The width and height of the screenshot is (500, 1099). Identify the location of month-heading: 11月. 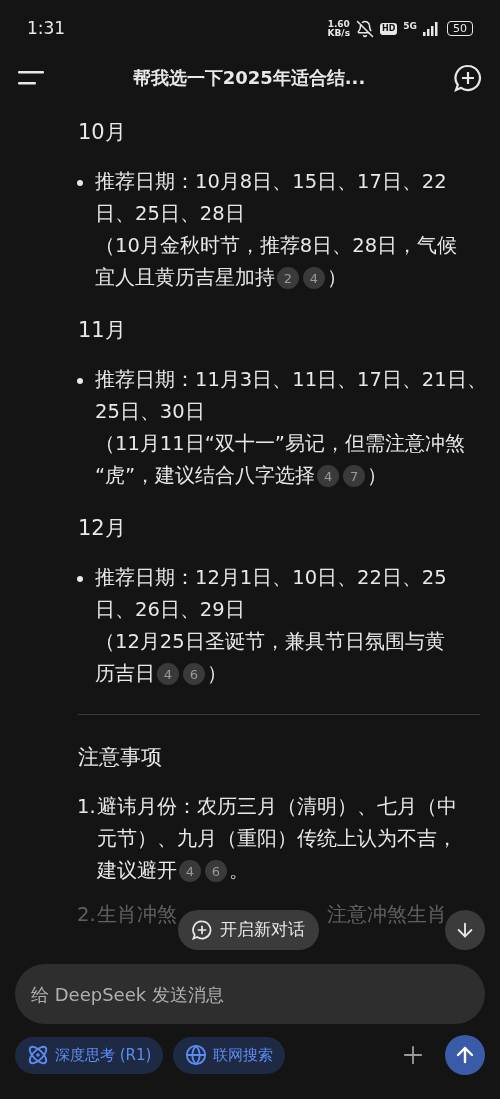
(102, 330).